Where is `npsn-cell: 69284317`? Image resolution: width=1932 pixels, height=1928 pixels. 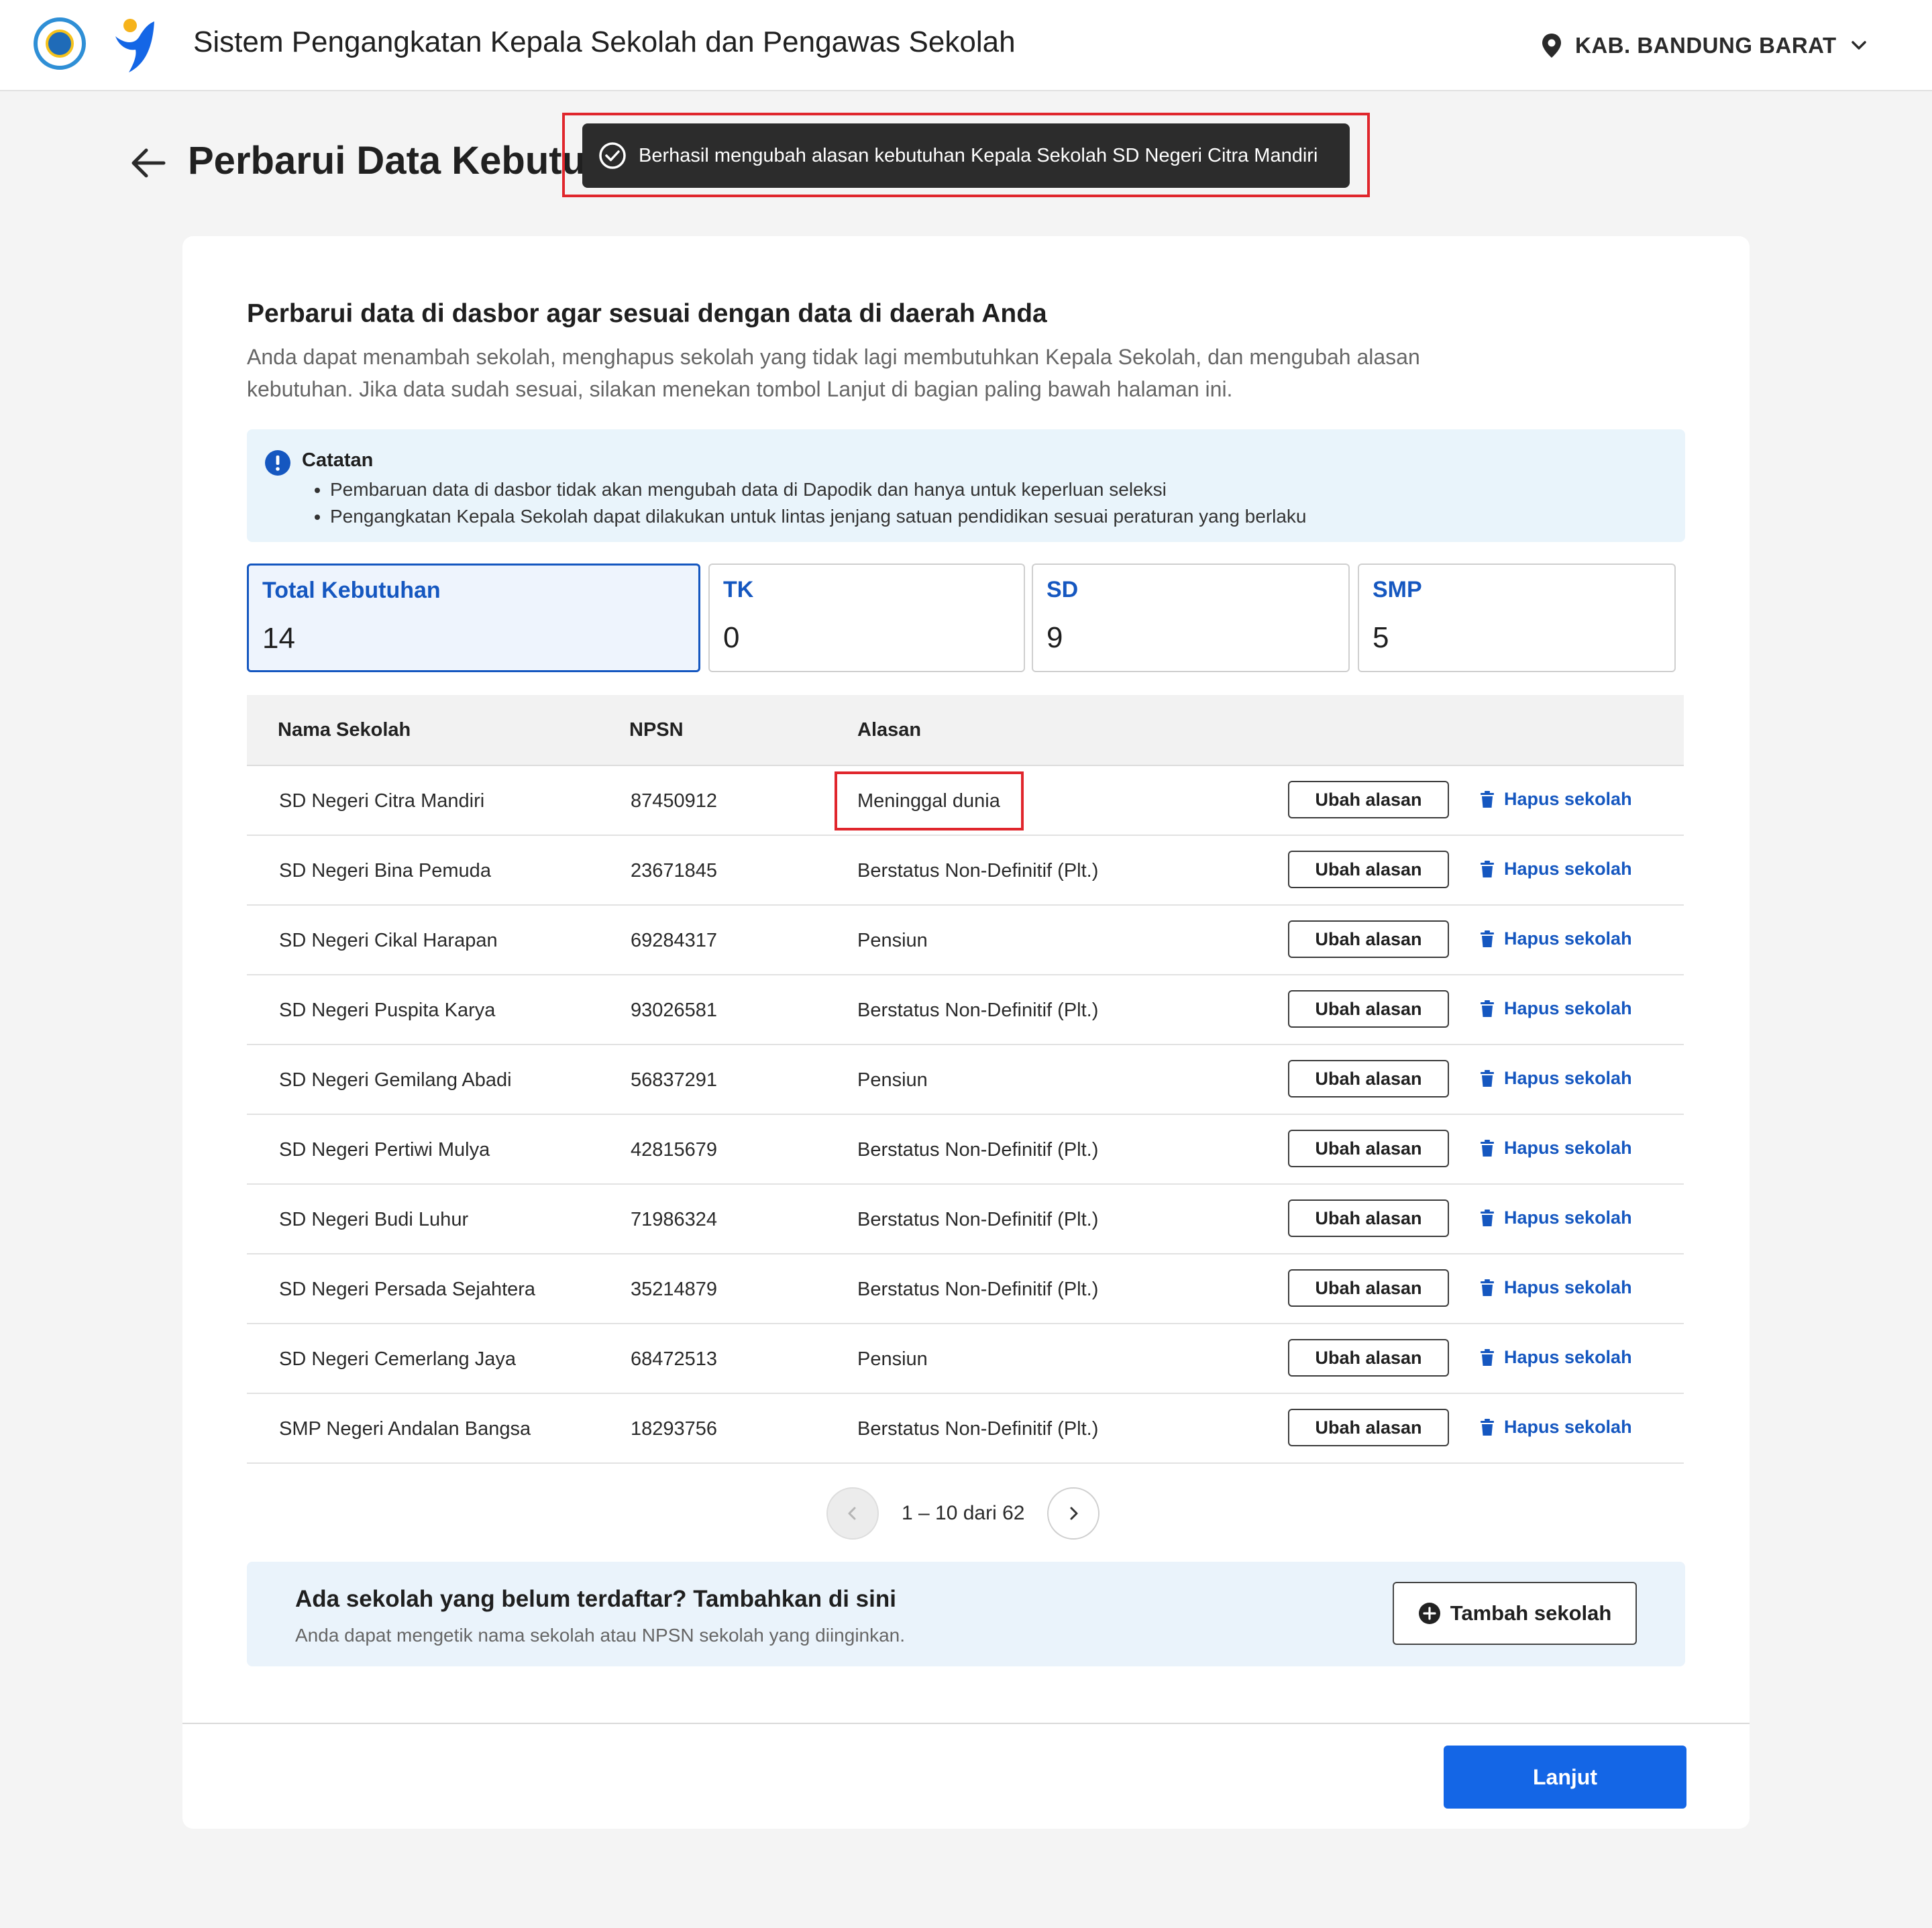 npsn-cell: 69284317 is located at coordinates (674, 941).